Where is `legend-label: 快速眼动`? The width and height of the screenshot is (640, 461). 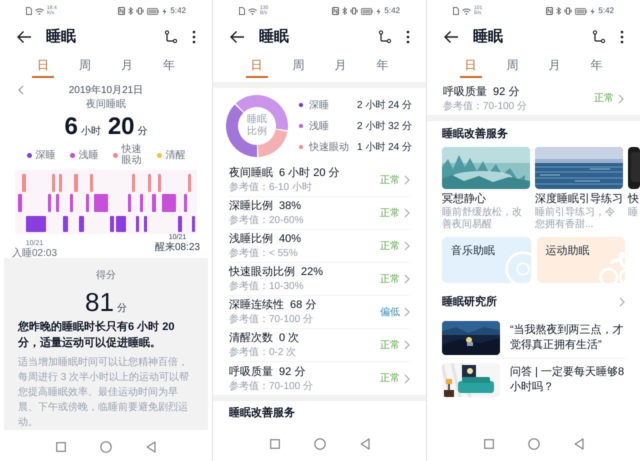 legend-label: 快速眼动 is located at coordinates (132, 155).